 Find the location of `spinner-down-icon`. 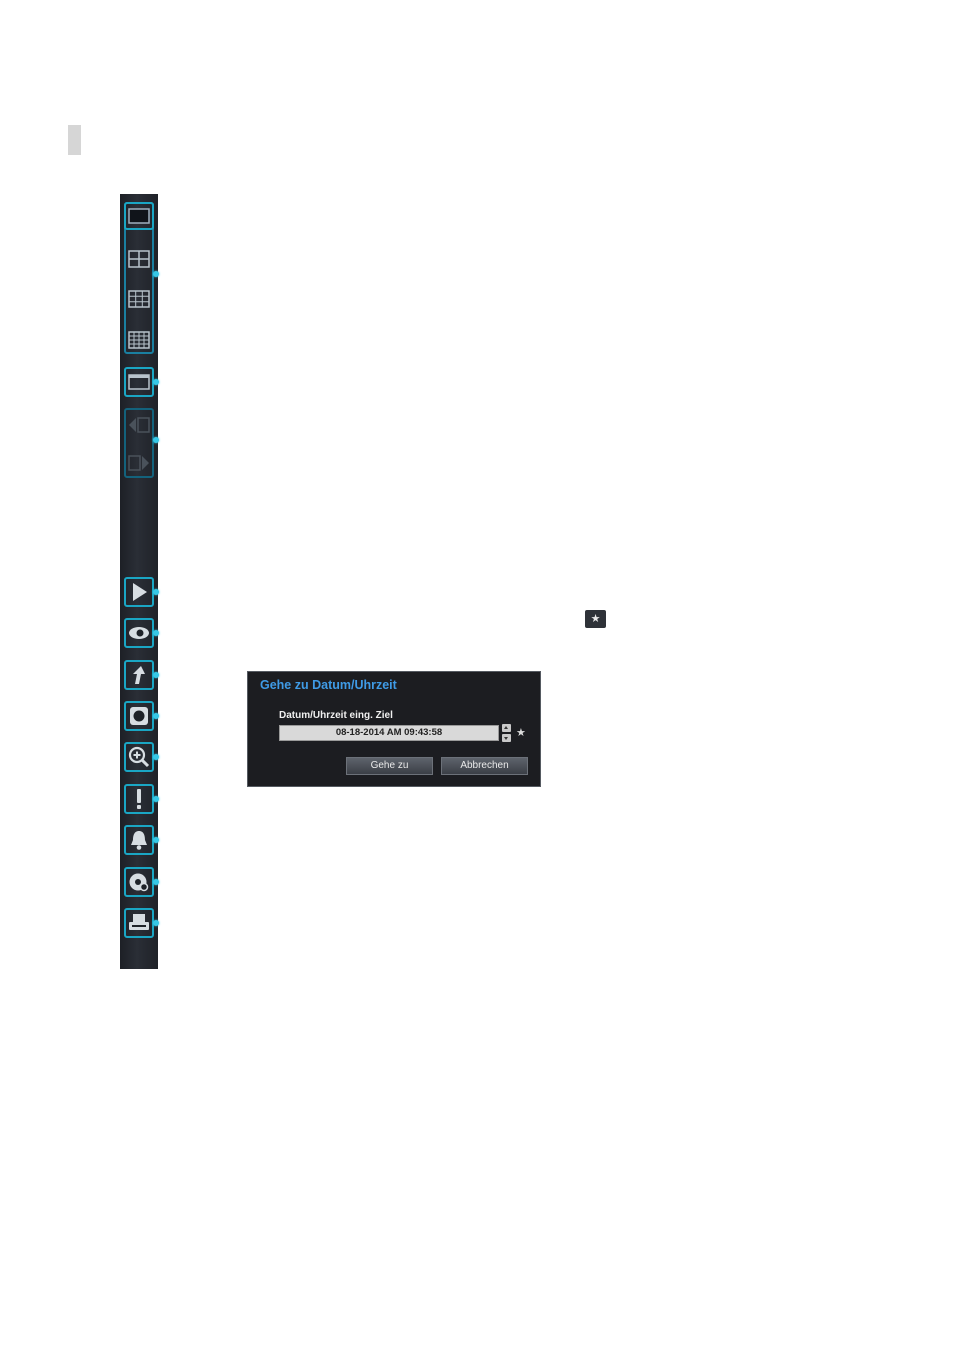

spinner-down-icon is located at coordinates (506, 738).